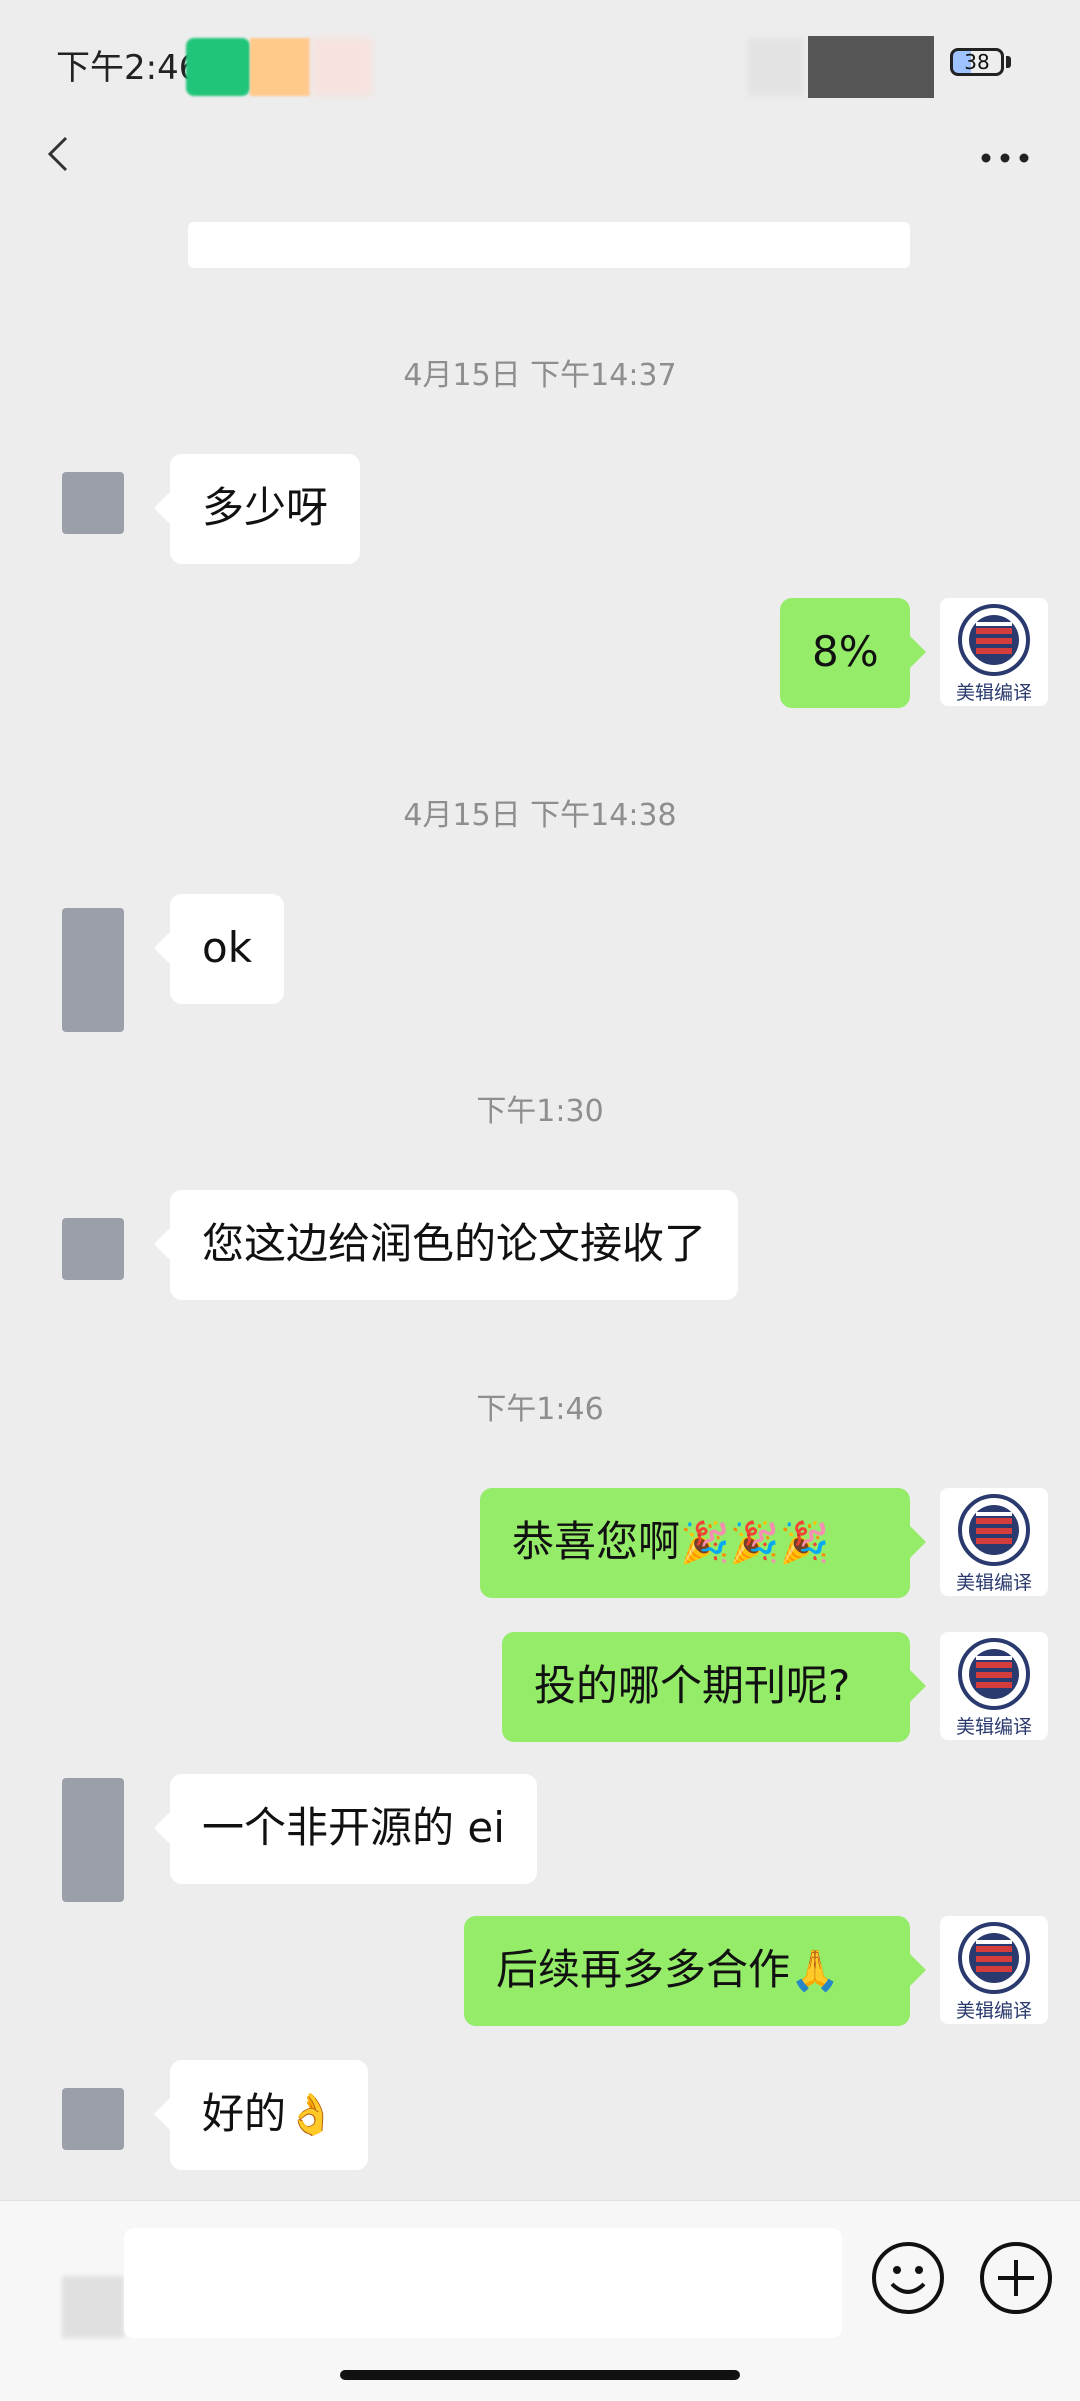  Describe the element at coordinates (93, 2307) in the screenshot. I see `voice-button` at that location.